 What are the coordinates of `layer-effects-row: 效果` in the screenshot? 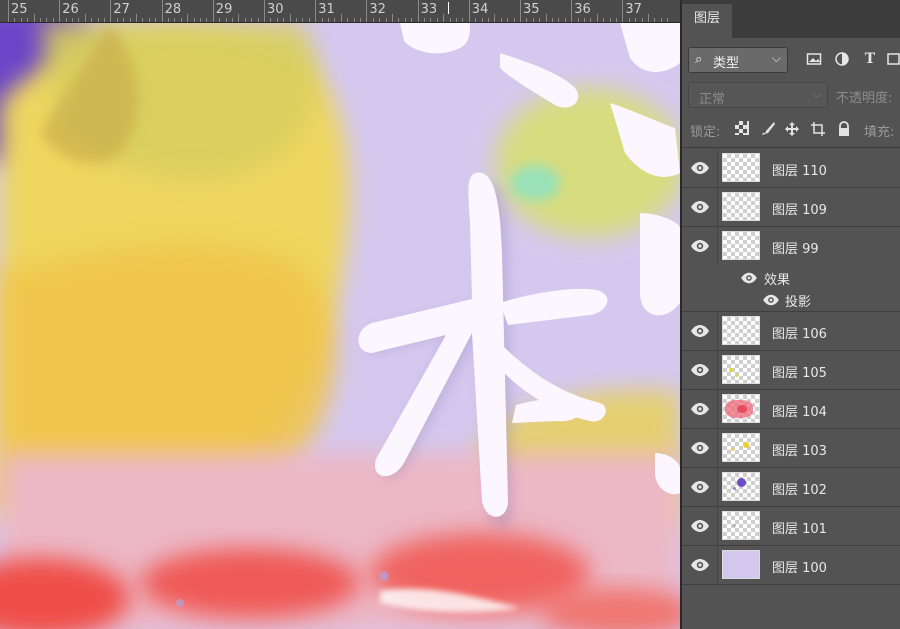 It's located at (791, 277).